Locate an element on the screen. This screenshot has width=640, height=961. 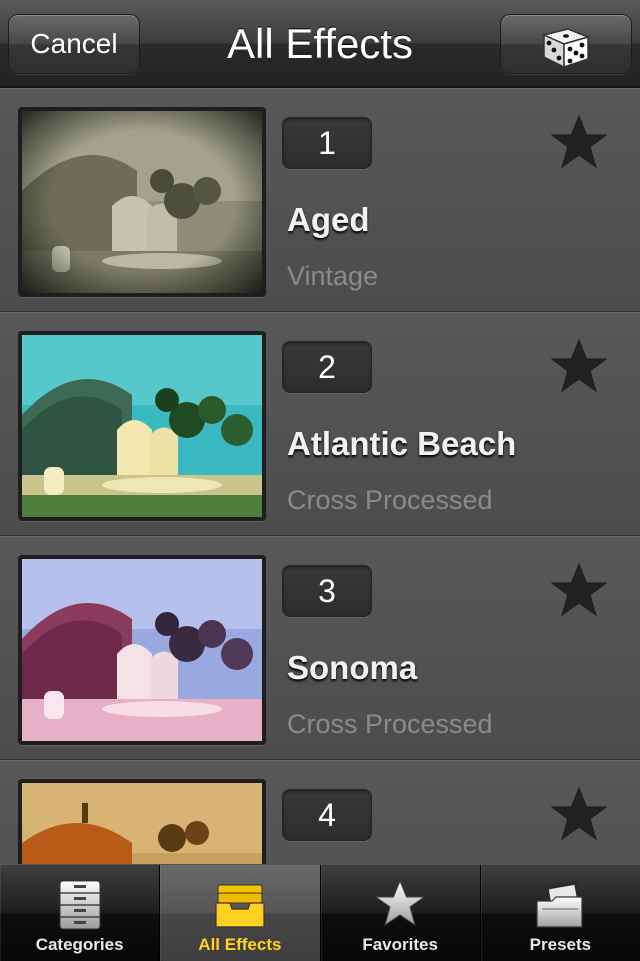
cancel-button-label: Cancel is located at coordinates (74, 43).